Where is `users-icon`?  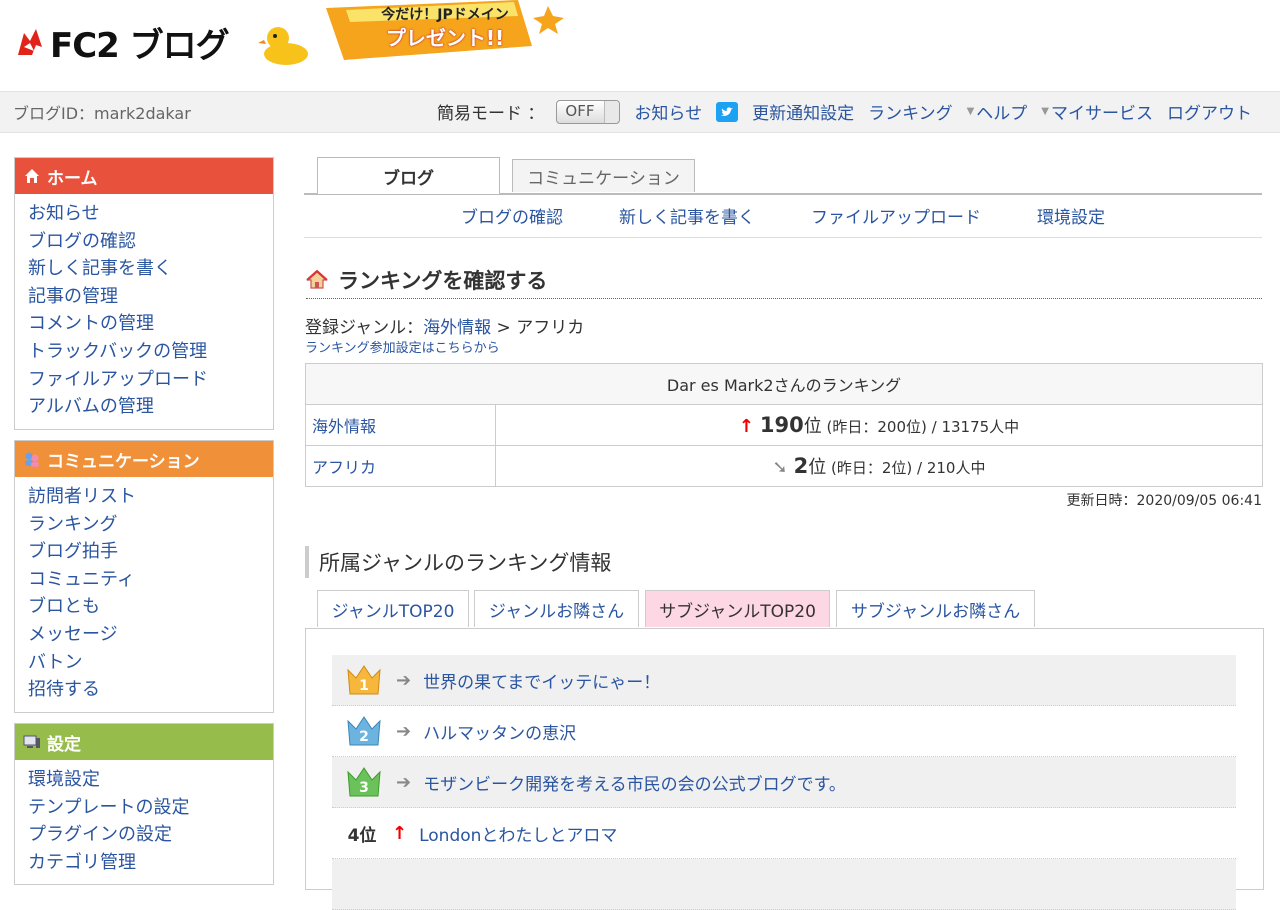 users-icon is located at coordinates (32, 459).